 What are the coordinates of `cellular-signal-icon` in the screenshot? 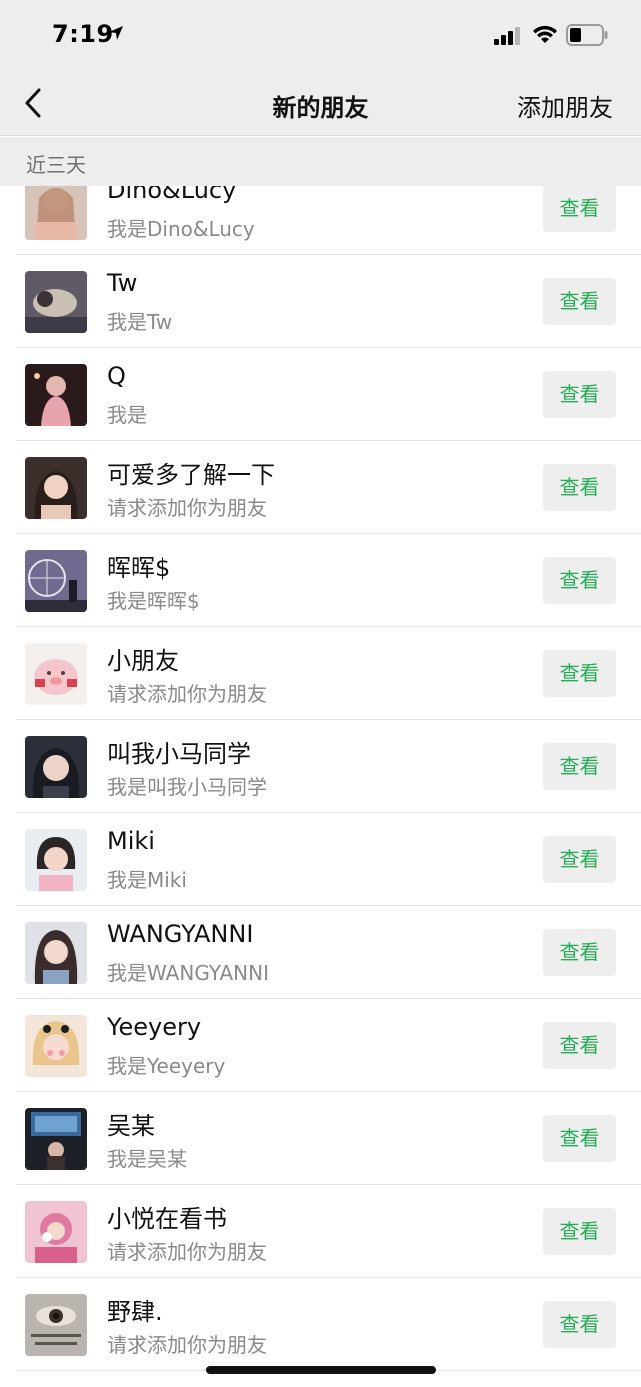 It's located at (507, 36).